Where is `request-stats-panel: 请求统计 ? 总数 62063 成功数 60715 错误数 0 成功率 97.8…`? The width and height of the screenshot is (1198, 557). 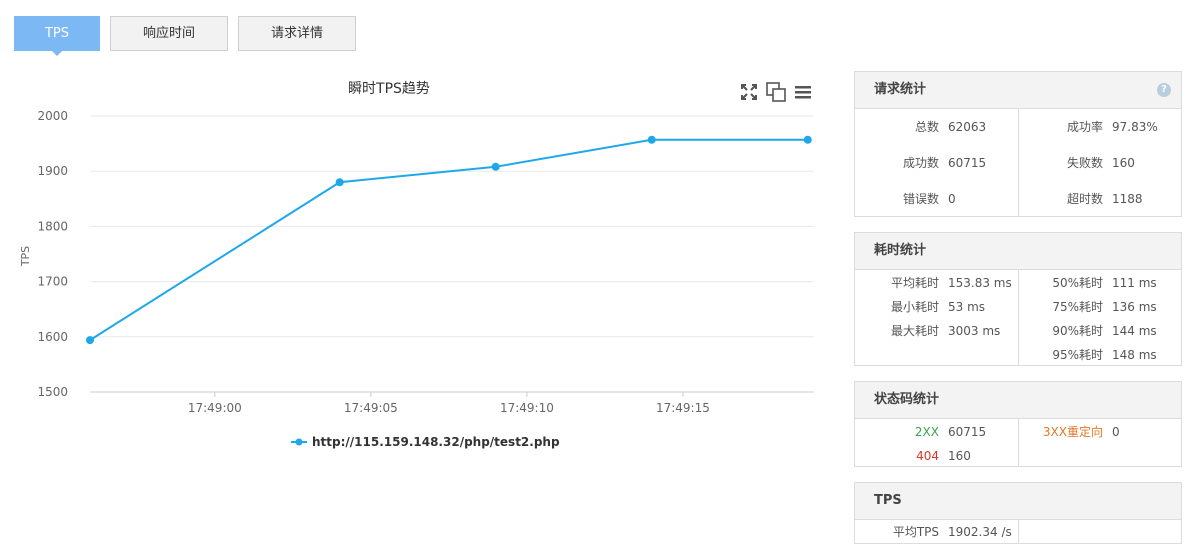
request-stats-panel: 请求统计 ? 总数 62063 成功数 60715 错误数 0 成功率 97.8… is located at coordinates (1018, 144).